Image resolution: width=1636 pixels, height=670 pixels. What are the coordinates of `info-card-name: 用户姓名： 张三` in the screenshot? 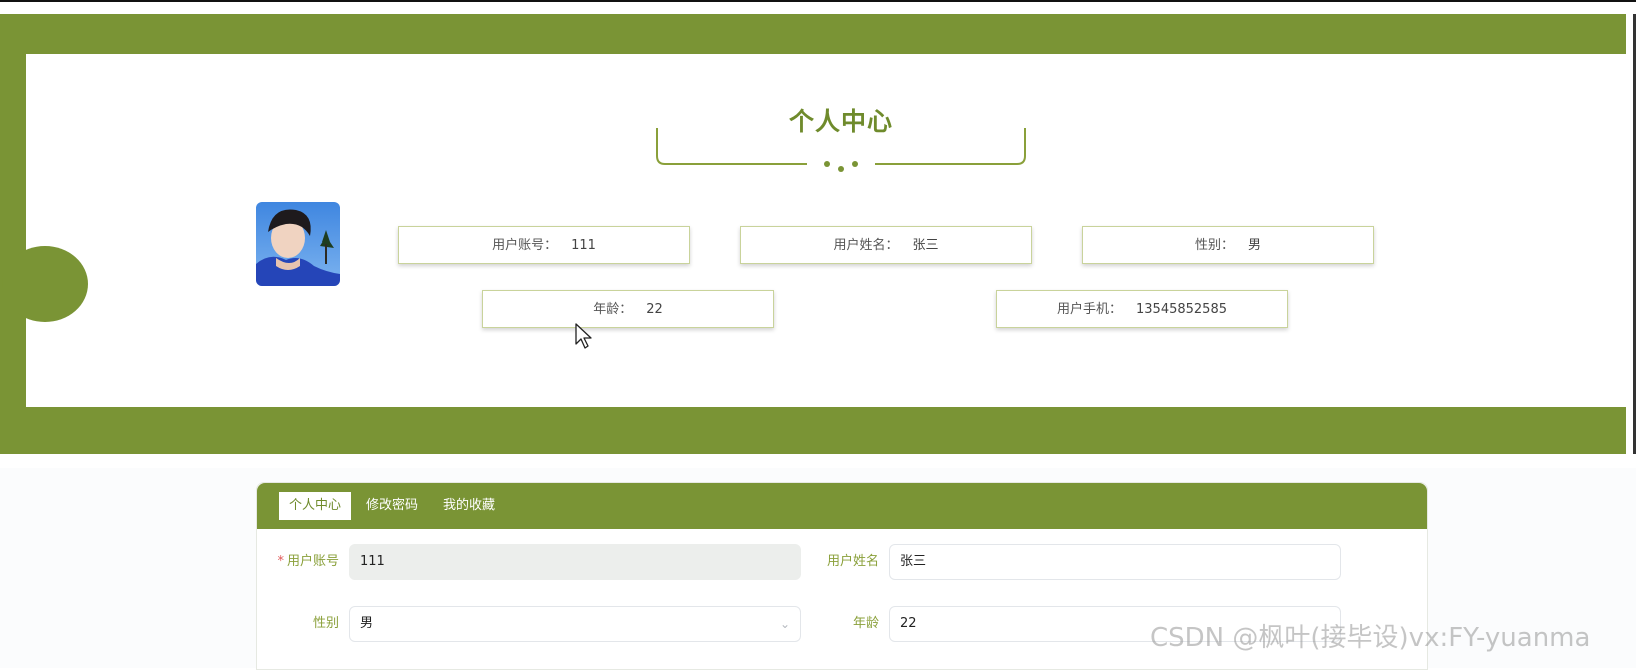 It's located at (886, 245).